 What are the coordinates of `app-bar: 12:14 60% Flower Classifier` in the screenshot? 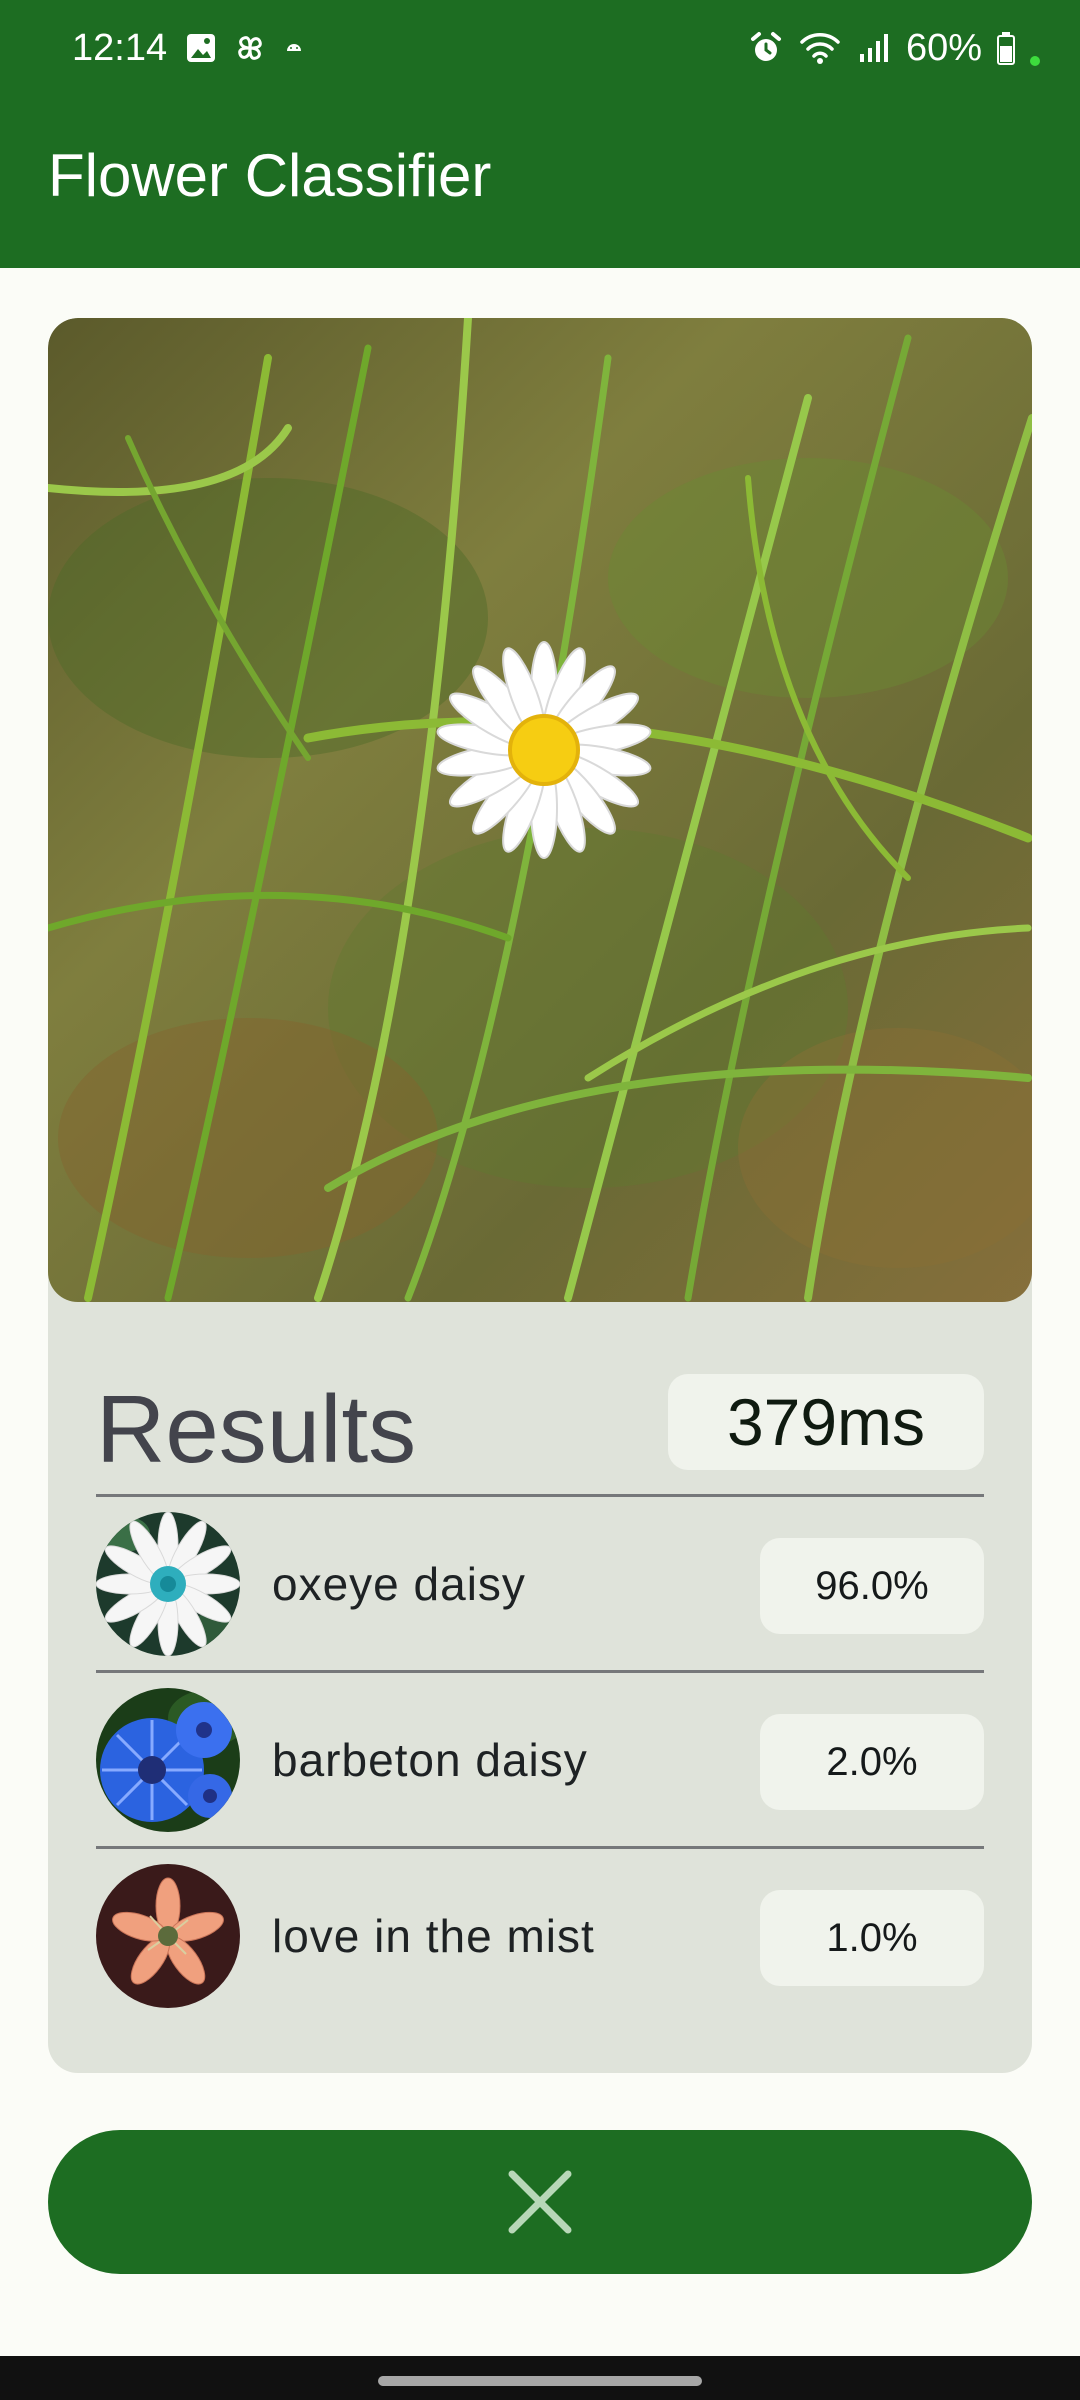 It's located at (540, 134).